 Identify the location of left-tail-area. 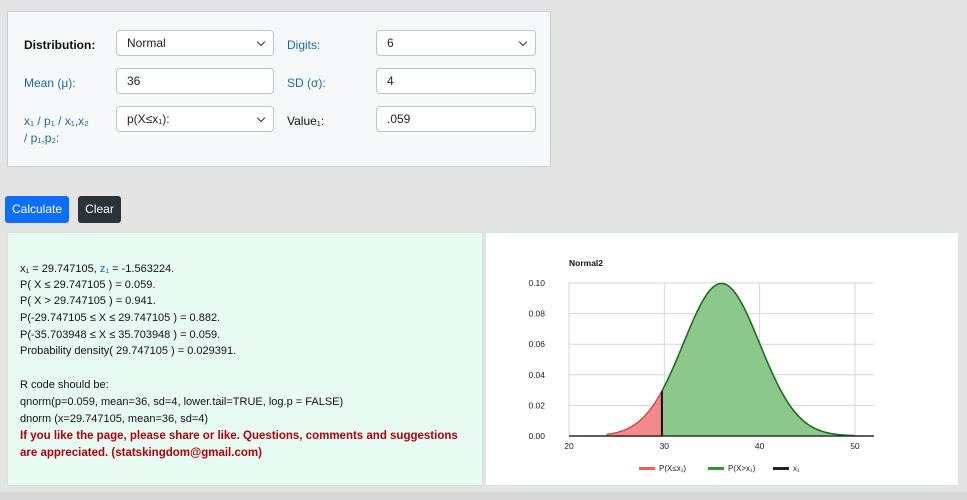
(634, 413).